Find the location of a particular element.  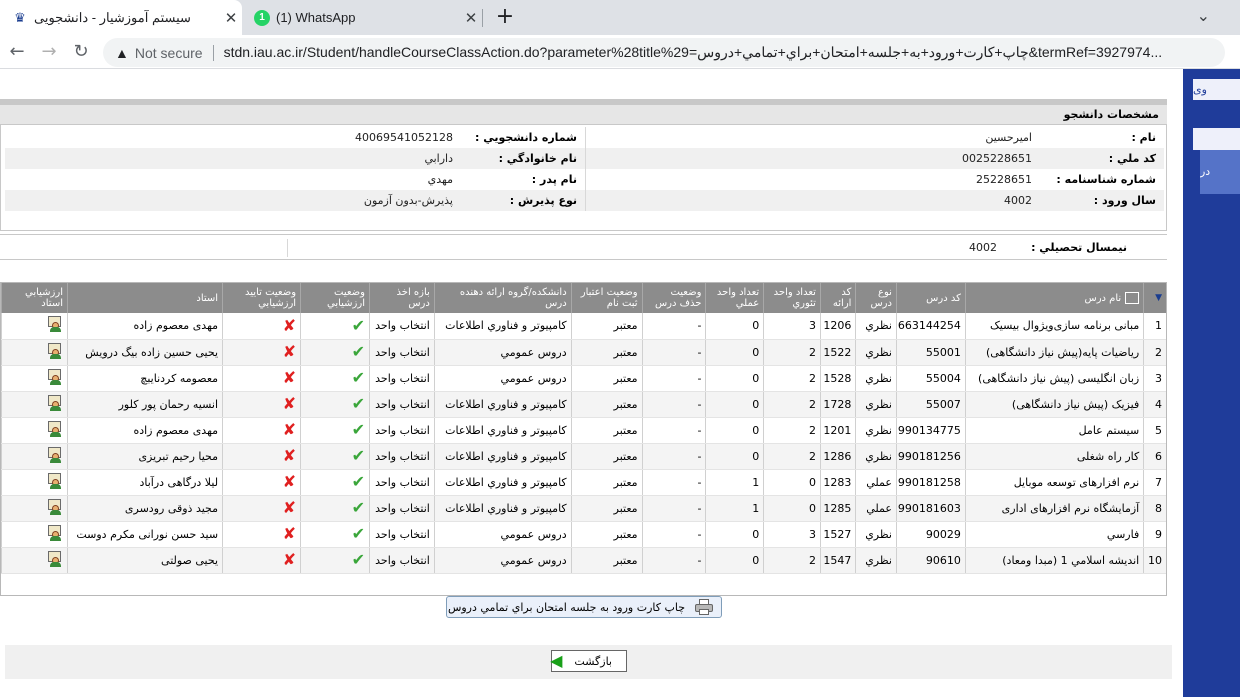

course-name: فارسي is located at coordinates (1054, 534).